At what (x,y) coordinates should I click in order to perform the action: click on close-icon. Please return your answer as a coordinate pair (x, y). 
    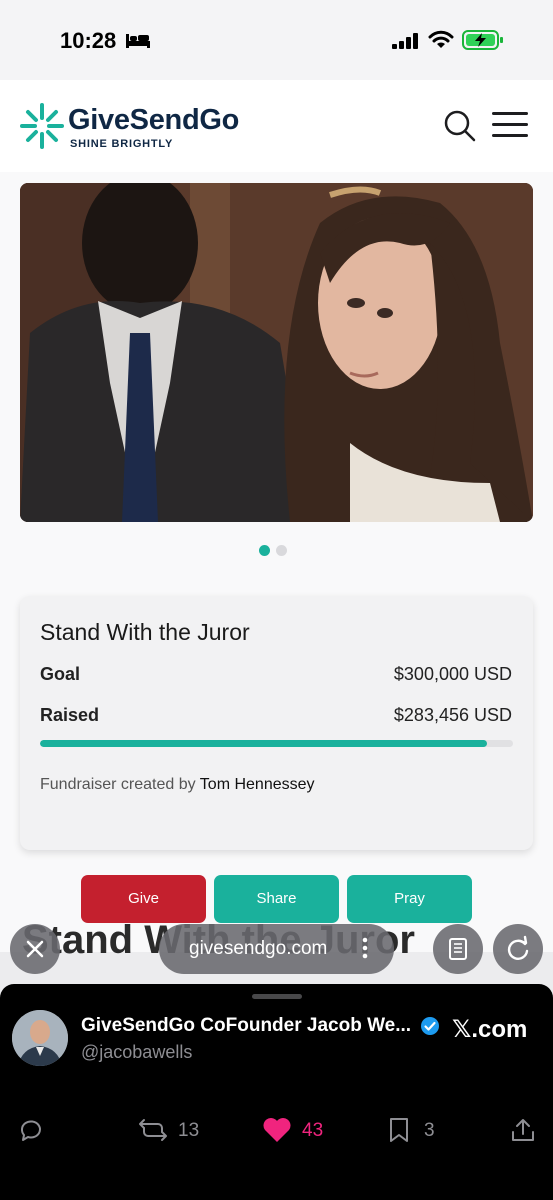
    Looking at the image, I should click on (35, 949).